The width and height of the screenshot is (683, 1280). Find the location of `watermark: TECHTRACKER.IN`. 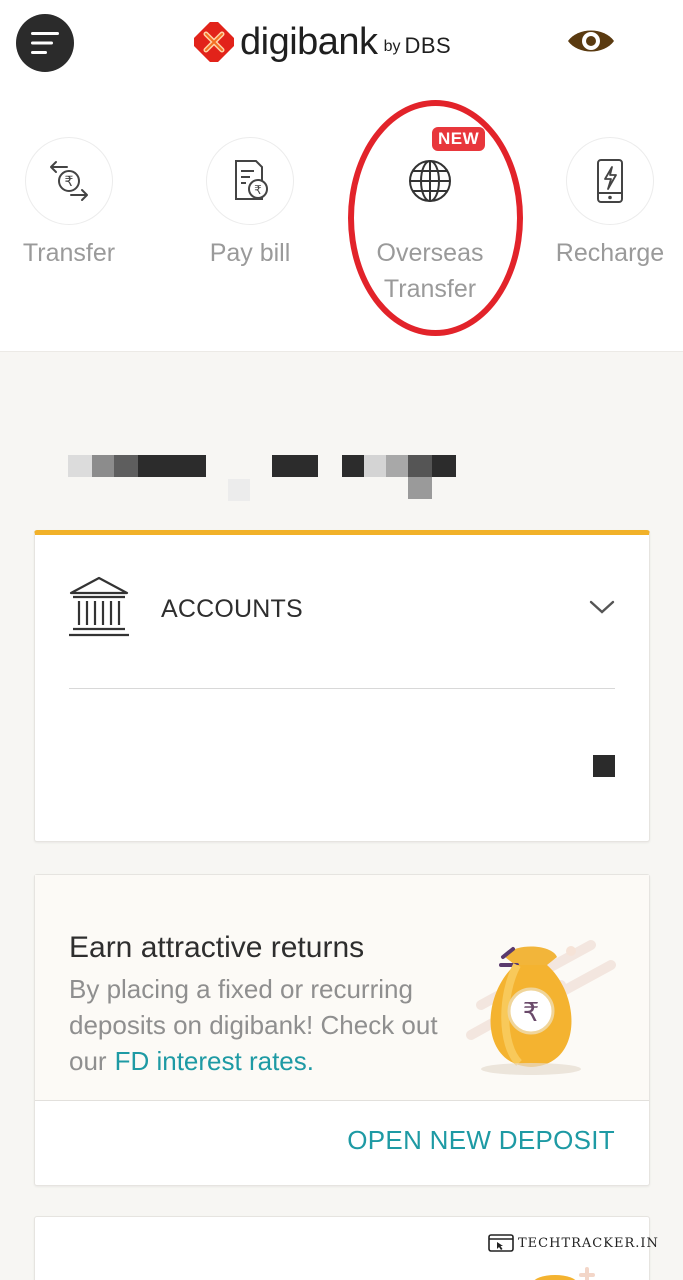

watermark: TECHTRACKER.IN is located at coordinates (573, 1243).